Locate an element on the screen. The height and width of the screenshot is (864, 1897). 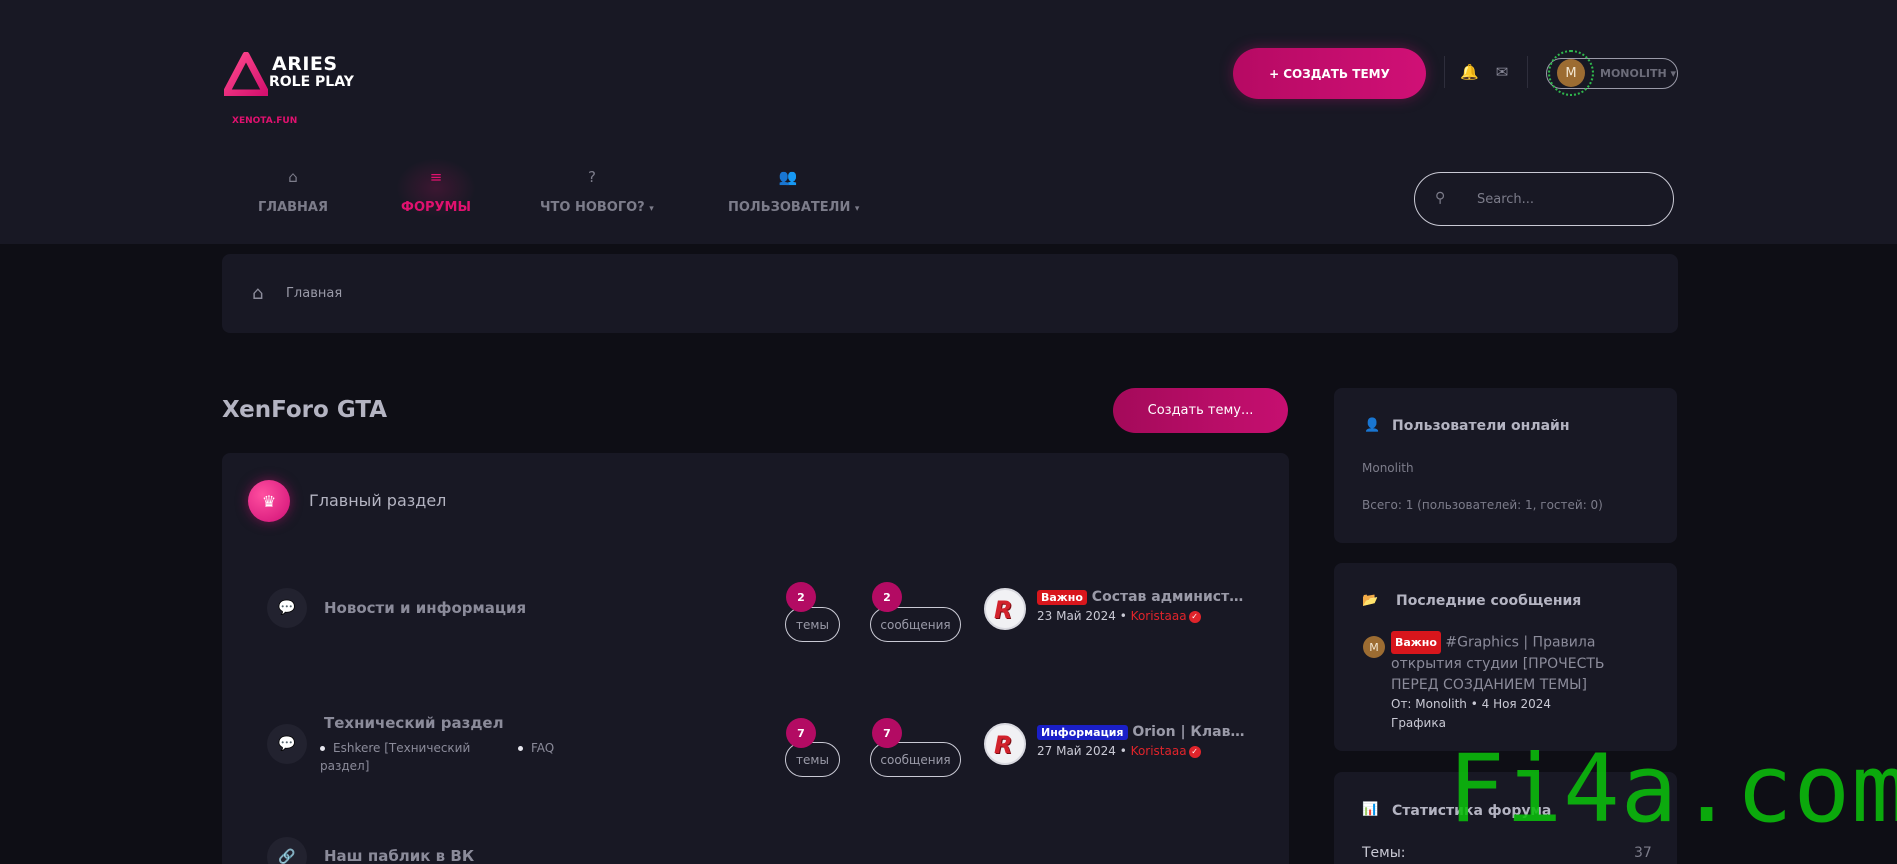
page-title: XenForo GTA is located at coordinates (304, 410).